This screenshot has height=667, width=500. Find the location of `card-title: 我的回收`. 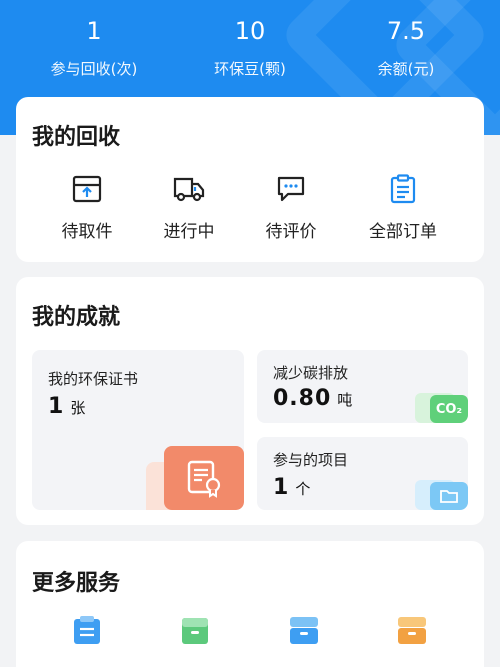

card-title: 我的回收 is located at coordinates (76, 137).